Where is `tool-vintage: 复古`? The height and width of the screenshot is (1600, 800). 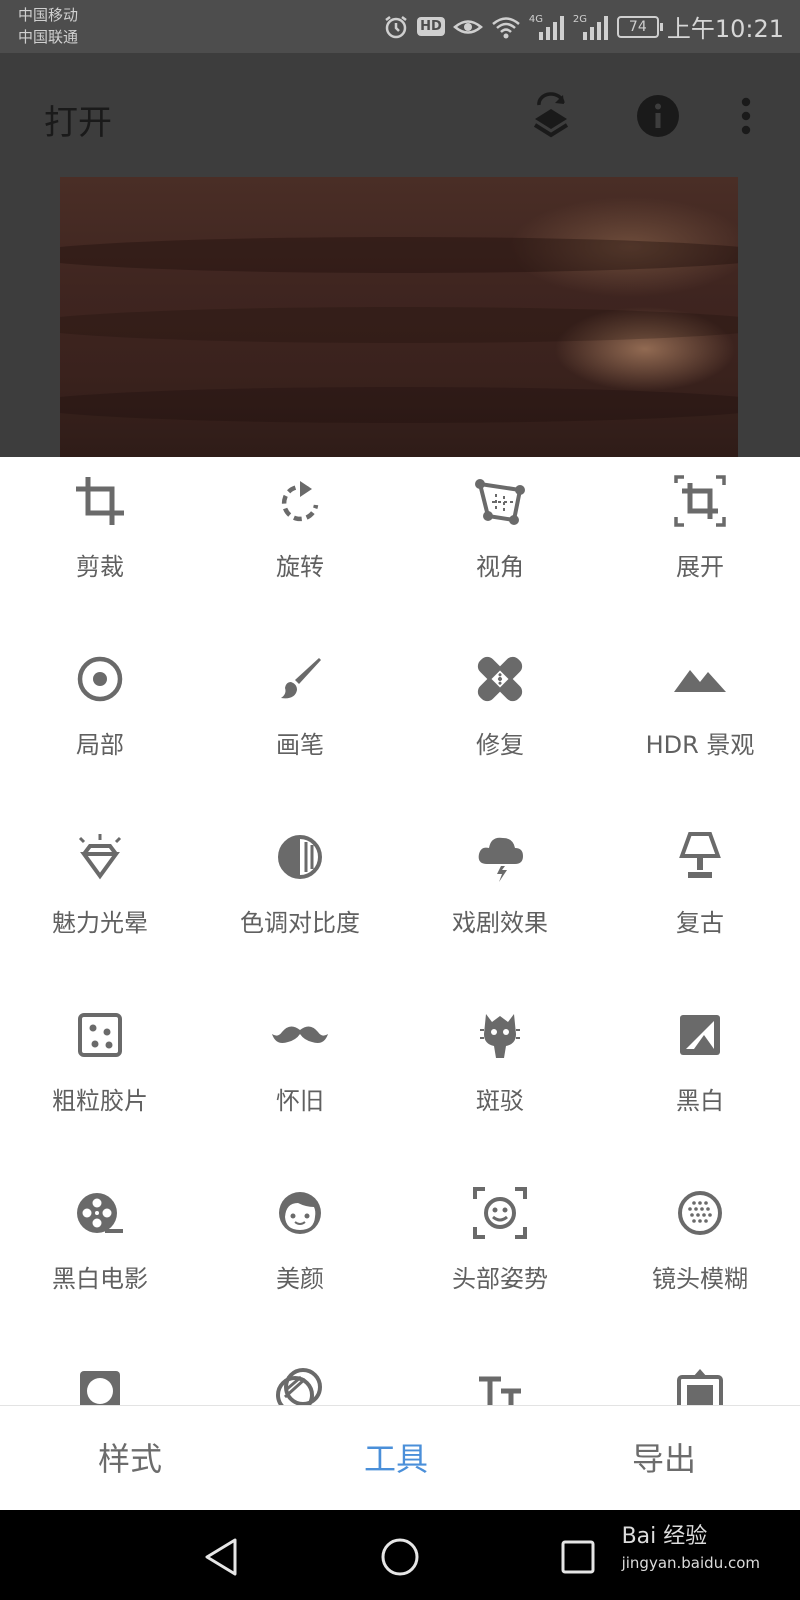 tool-vintage: 复古 is located at coordinates (700, 888).